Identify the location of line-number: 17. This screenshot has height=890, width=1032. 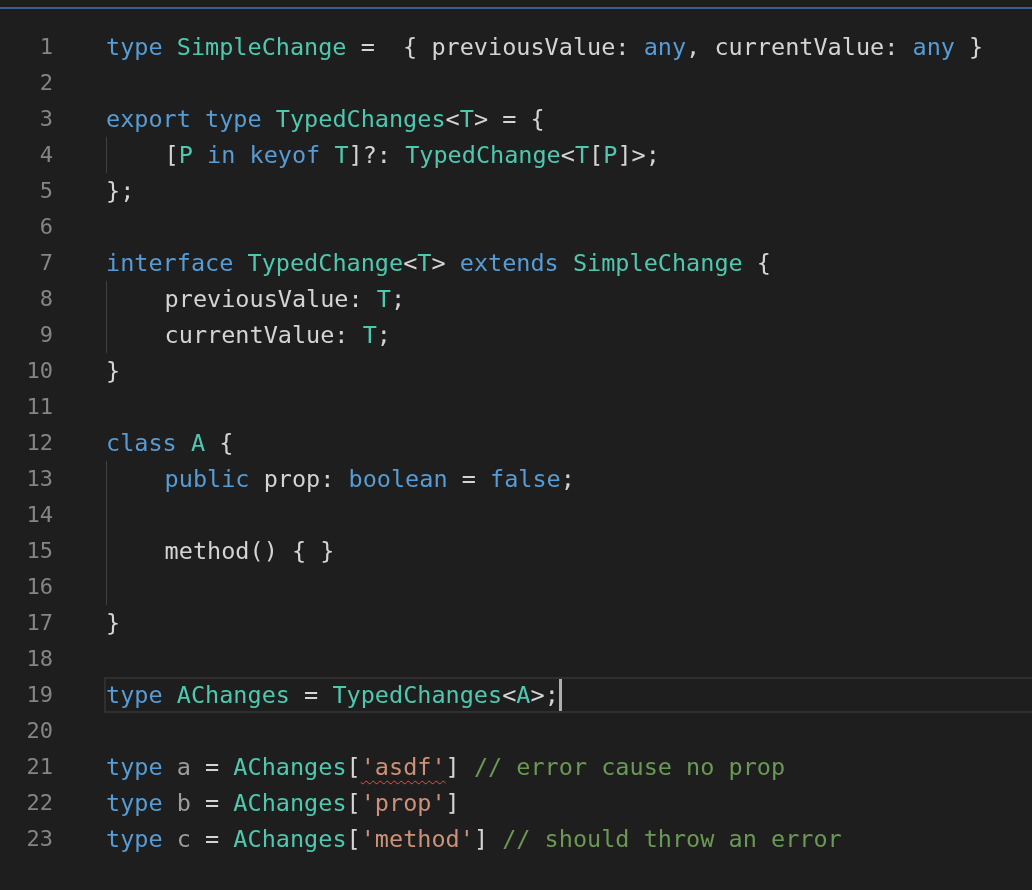
(39, 623).